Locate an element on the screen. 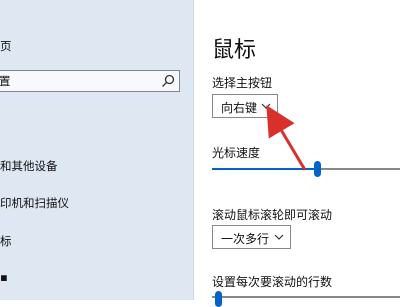 This screenshot has height=307, width=400. sidebar-item-partial: ▪ is located at coordinates (4, 277).